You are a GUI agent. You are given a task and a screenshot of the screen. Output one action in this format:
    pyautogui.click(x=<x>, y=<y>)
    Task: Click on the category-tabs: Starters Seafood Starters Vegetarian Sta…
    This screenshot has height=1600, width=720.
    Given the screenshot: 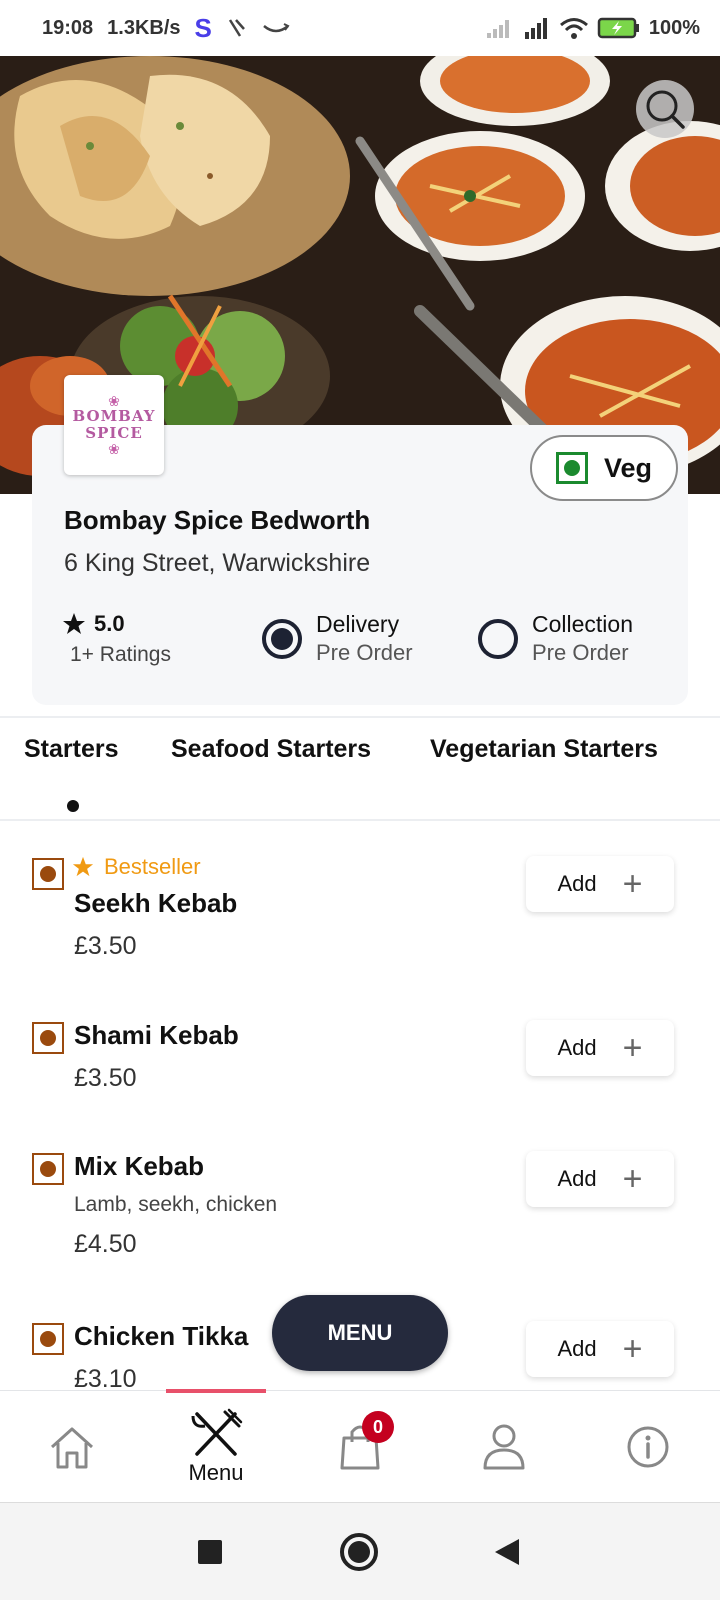 What is the action you would take?
    pyautogui.click(x=360, y=775)
    